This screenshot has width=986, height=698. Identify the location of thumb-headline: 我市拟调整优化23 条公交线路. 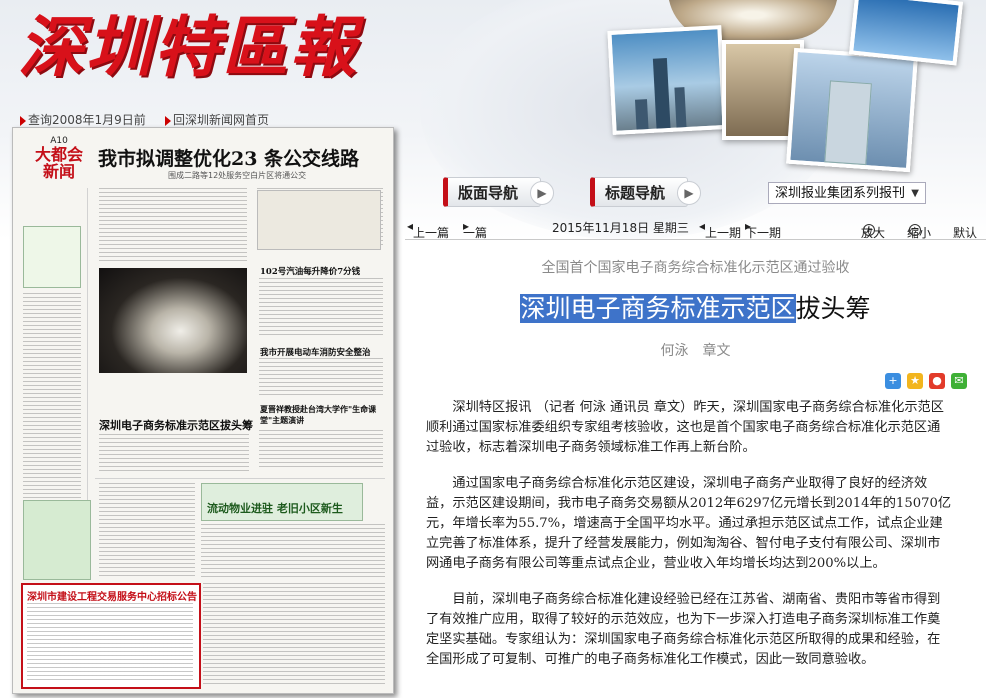
(228, 157).